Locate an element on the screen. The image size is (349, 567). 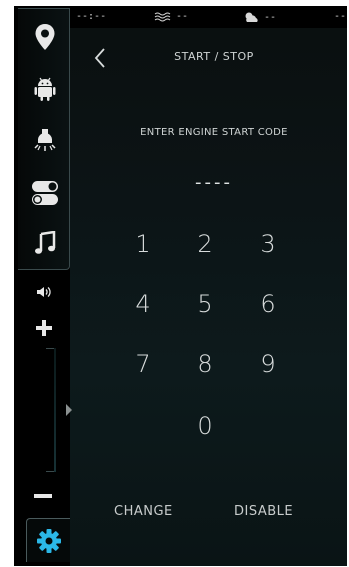
settings-button is located at coordinates (48, 540).